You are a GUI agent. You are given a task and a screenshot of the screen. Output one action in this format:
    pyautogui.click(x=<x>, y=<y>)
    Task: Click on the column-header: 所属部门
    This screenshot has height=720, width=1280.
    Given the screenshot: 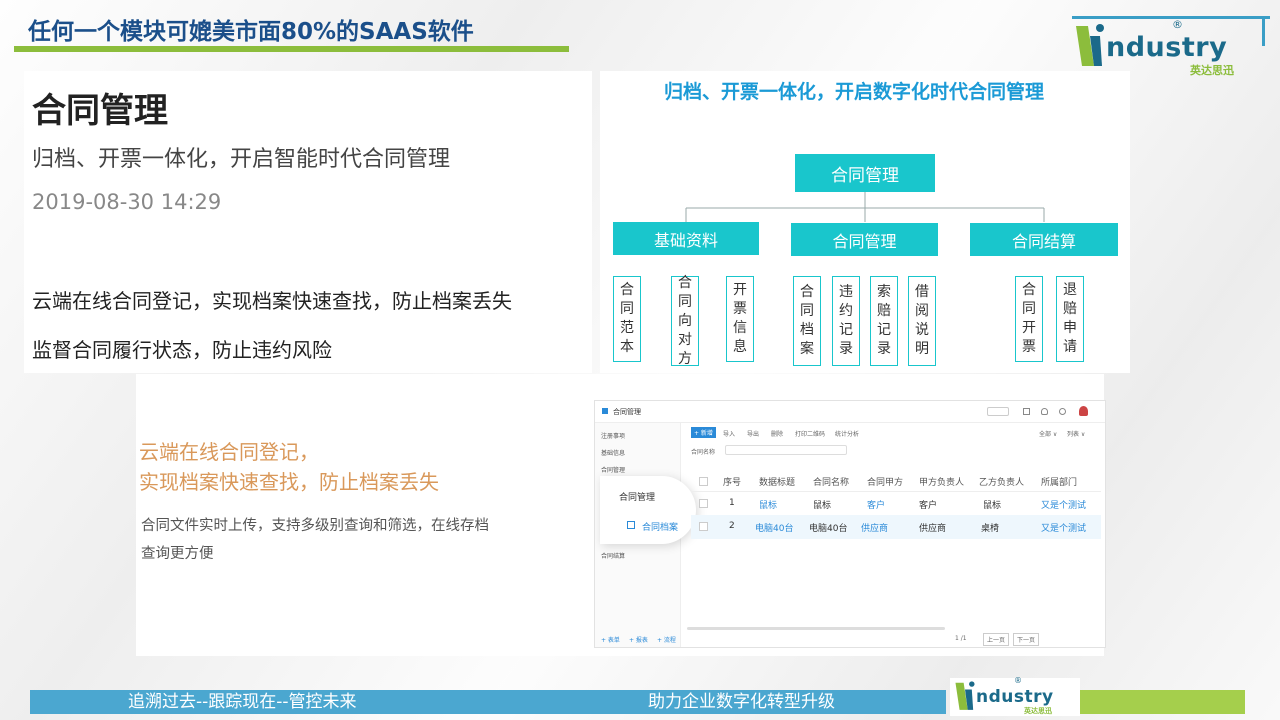 What is the action you would take?
    pyautogui.click(x=1059, y=481)
    